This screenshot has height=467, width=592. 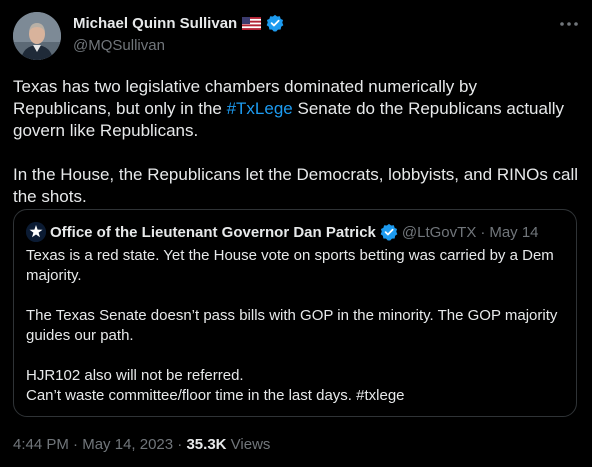 I want to click on author-name-row: Michael Quinn Sullivan, so click(x=178, y=23).